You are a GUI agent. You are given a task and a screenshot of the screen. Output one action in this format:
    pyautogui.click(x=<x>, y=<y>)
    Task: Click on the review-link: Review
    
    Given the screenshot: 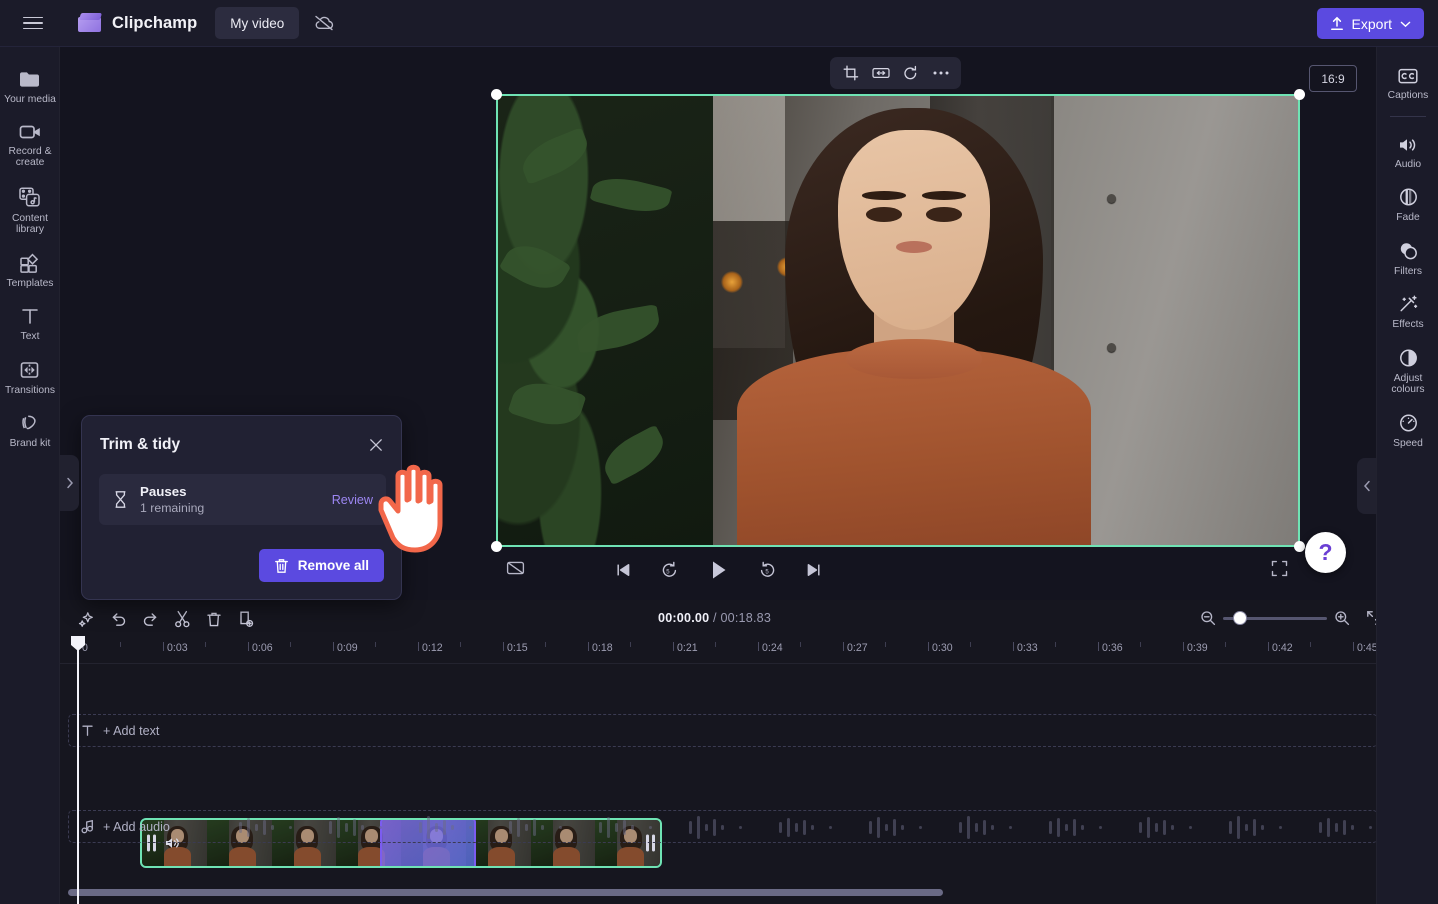 What is the action you would take?
    pyautogui.click(x=352, y=500)
    